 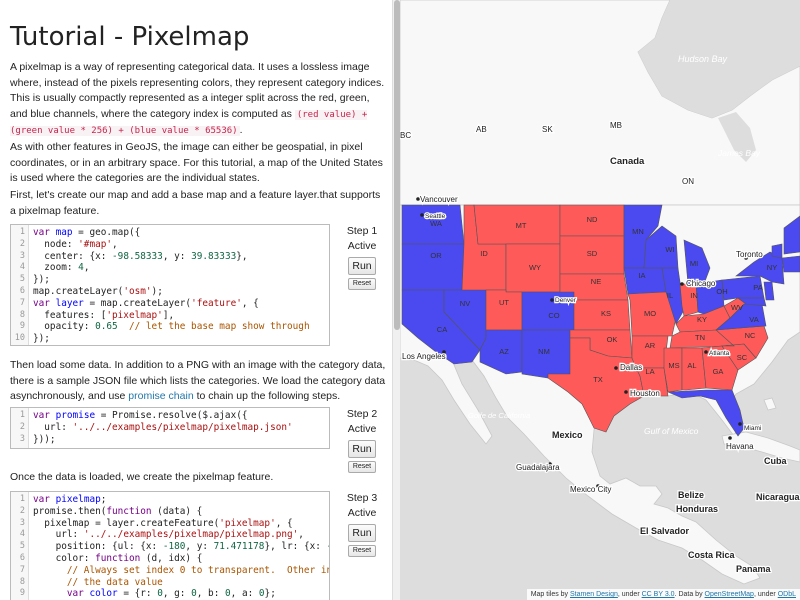 What do you see at coordinates (718, 371) in the screenshot?
I see `state-label-ga: GA` at bounding box center [718, 371].